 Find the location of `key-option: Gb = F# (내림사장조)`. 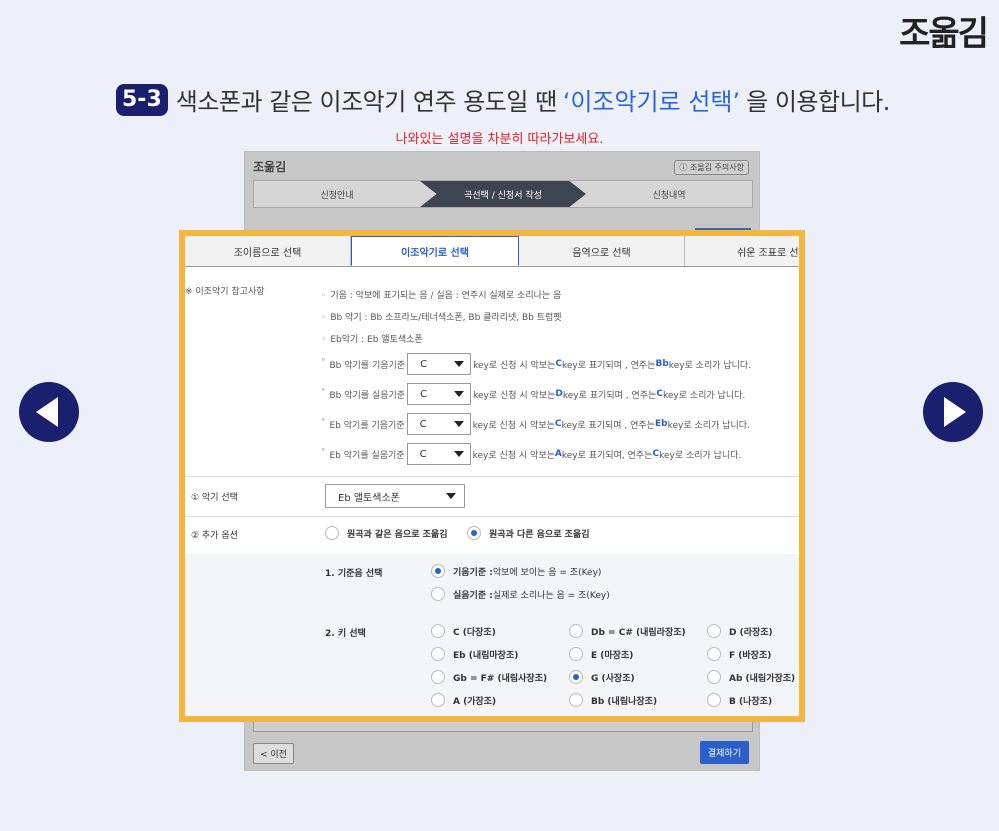

key-option: Gb = F# (내림사장조) is located at coordinates (489, 677).